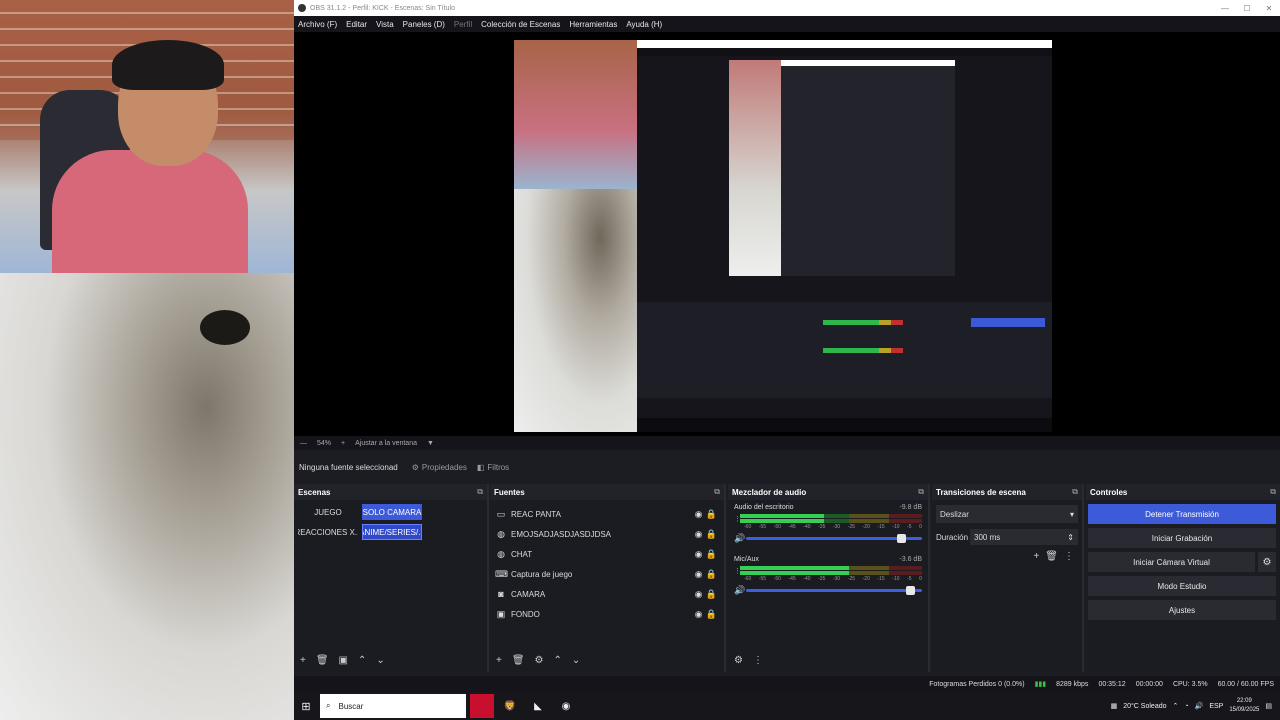 This screenshot has height=720, width=1280. I want to click on dropped-frames: Fotogramas Perdidos 0 (0.0%), so click(977, 684).